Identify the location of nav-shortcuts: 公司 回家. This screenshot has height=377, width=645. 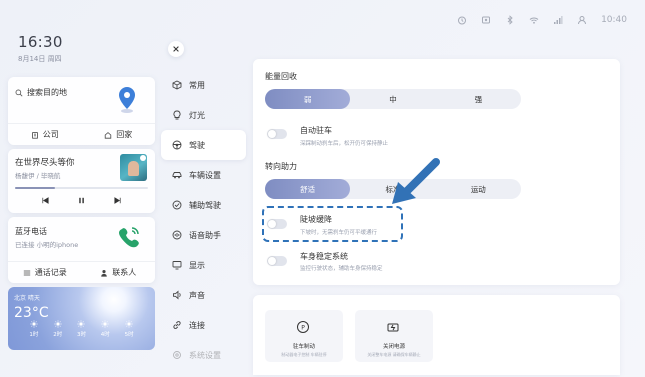
(81, 134).